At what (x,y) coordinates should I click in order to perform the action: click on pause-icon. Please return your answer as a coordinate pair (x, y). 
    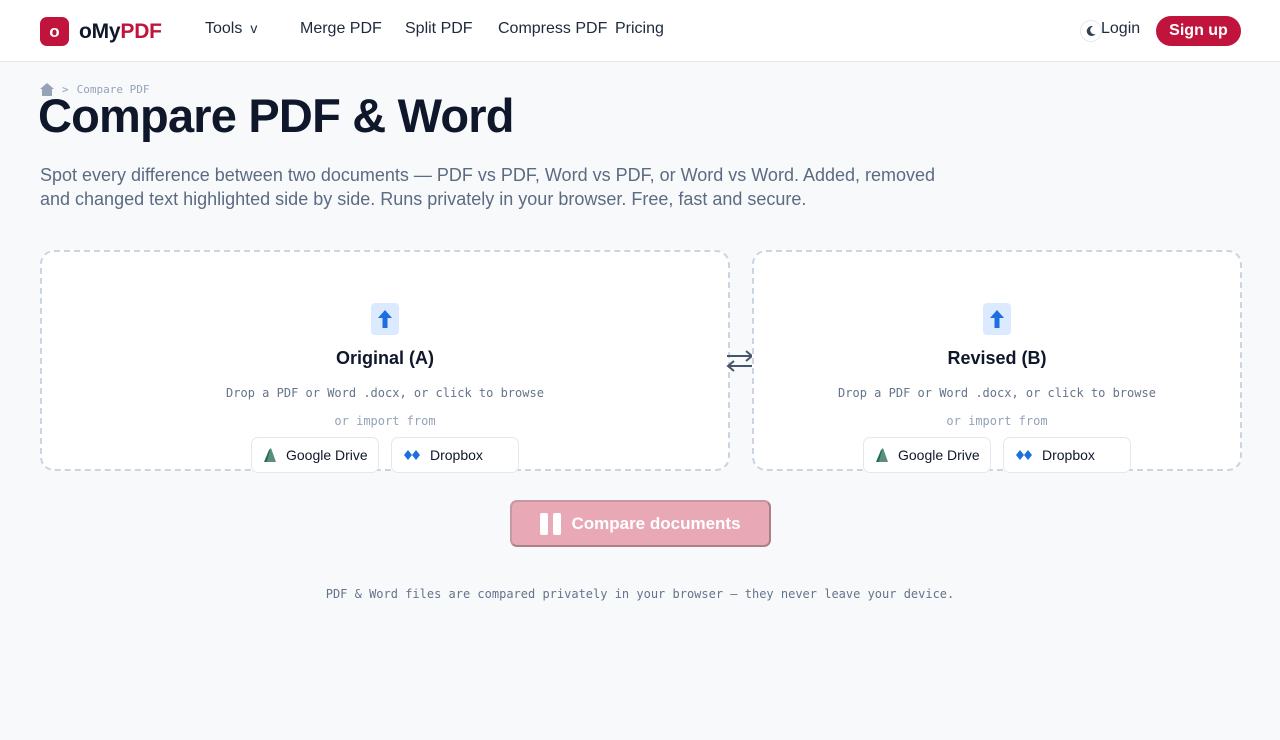
    Looking at the image, I should click on (551, 523).